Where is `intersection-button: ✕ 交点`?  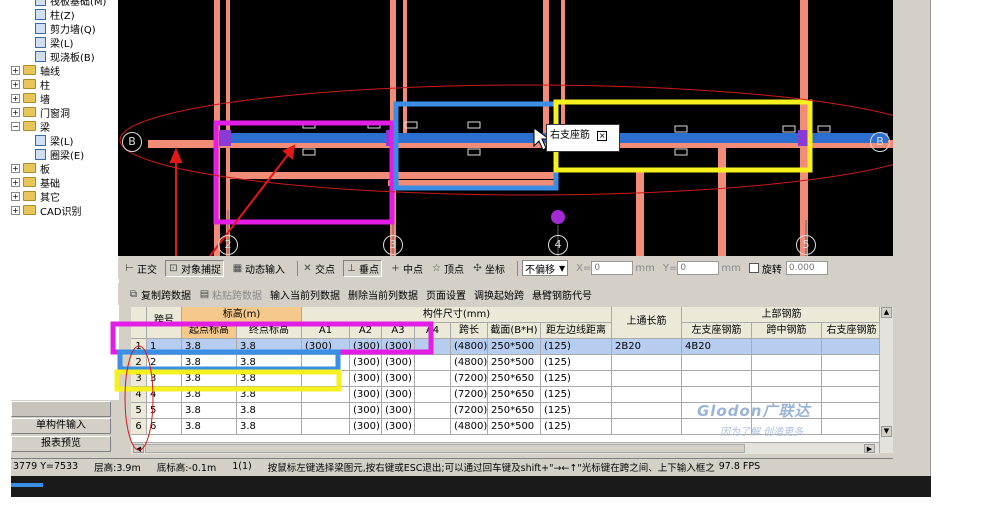
intersection-button: ✕ 交点 is located at coordinates (318, 268).